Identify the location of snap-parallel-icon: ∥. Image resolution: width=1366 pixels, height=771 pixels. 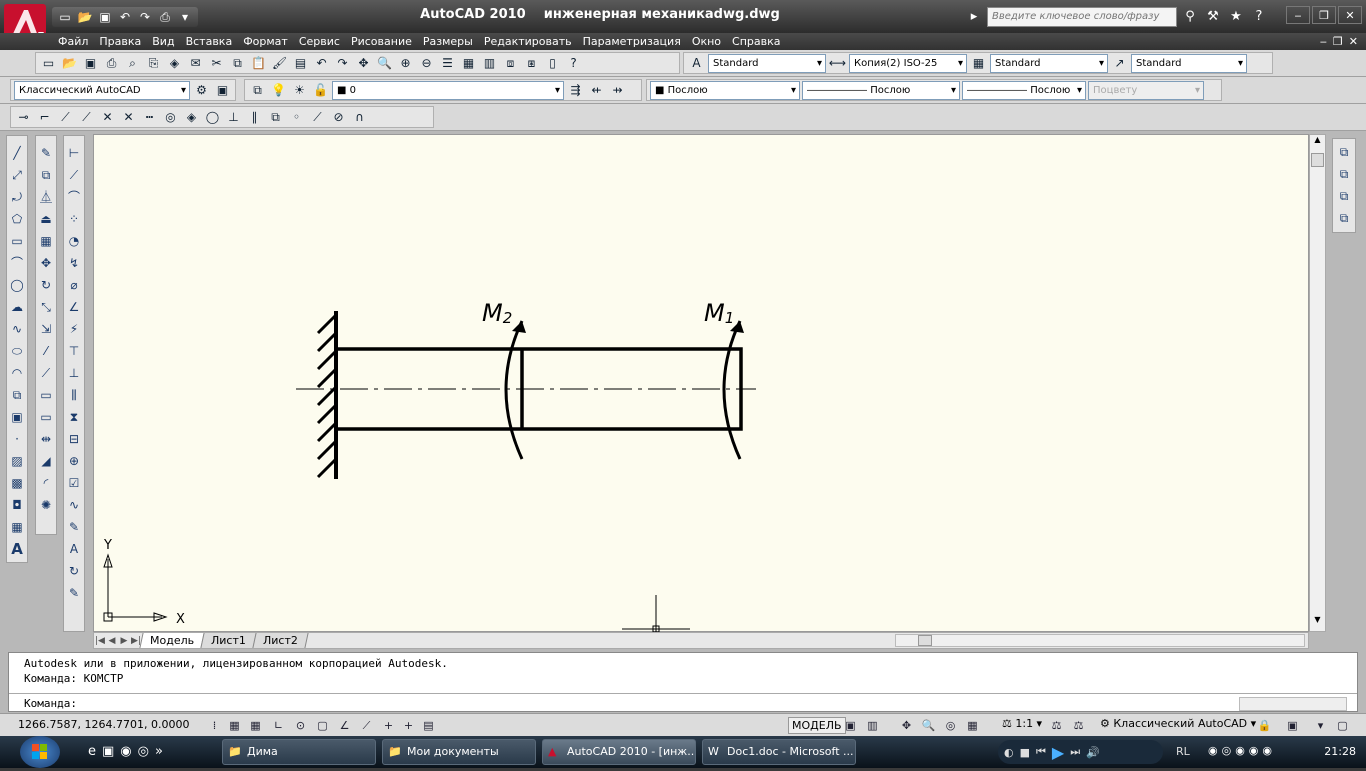
(254, 117).